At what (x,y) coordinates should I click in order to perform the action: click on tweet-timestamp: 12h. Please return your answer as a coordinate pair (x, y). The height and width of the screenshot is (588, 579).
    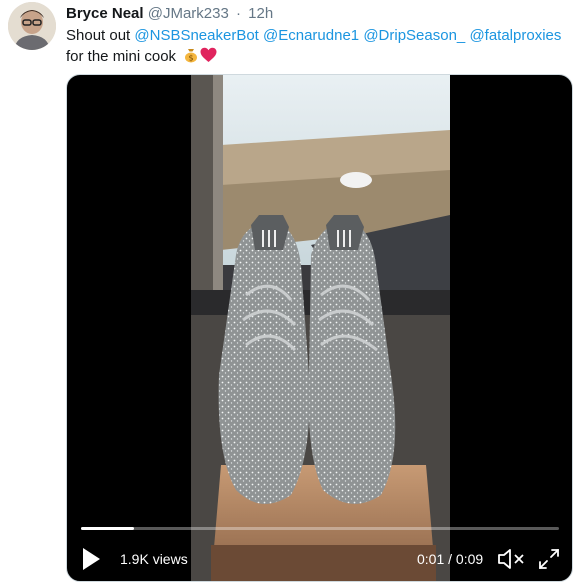
    Looking at the image, I should click on (260, 13).